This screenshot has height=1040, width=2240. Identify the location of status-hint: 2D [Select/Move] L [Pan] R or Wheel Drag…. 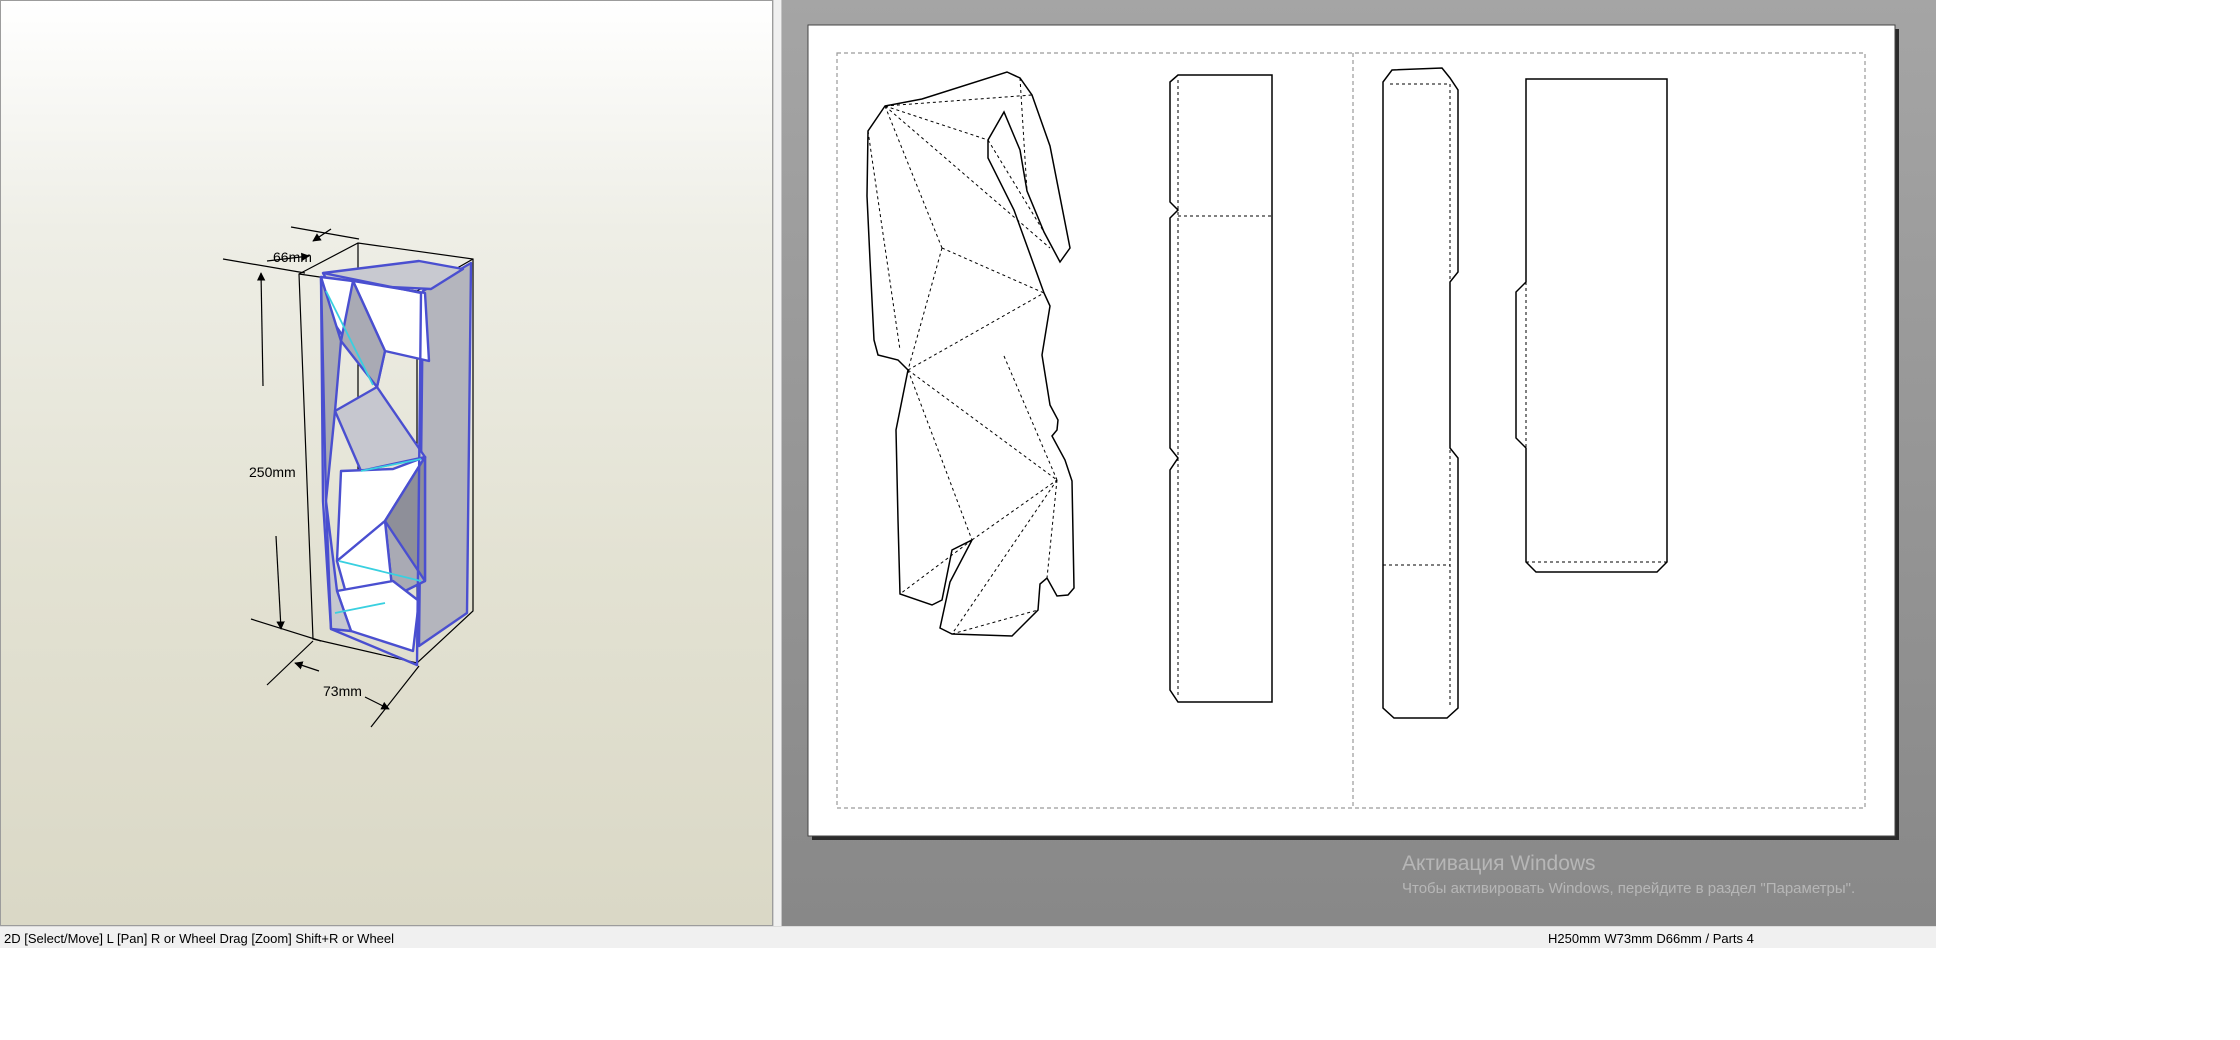
(199, 938).